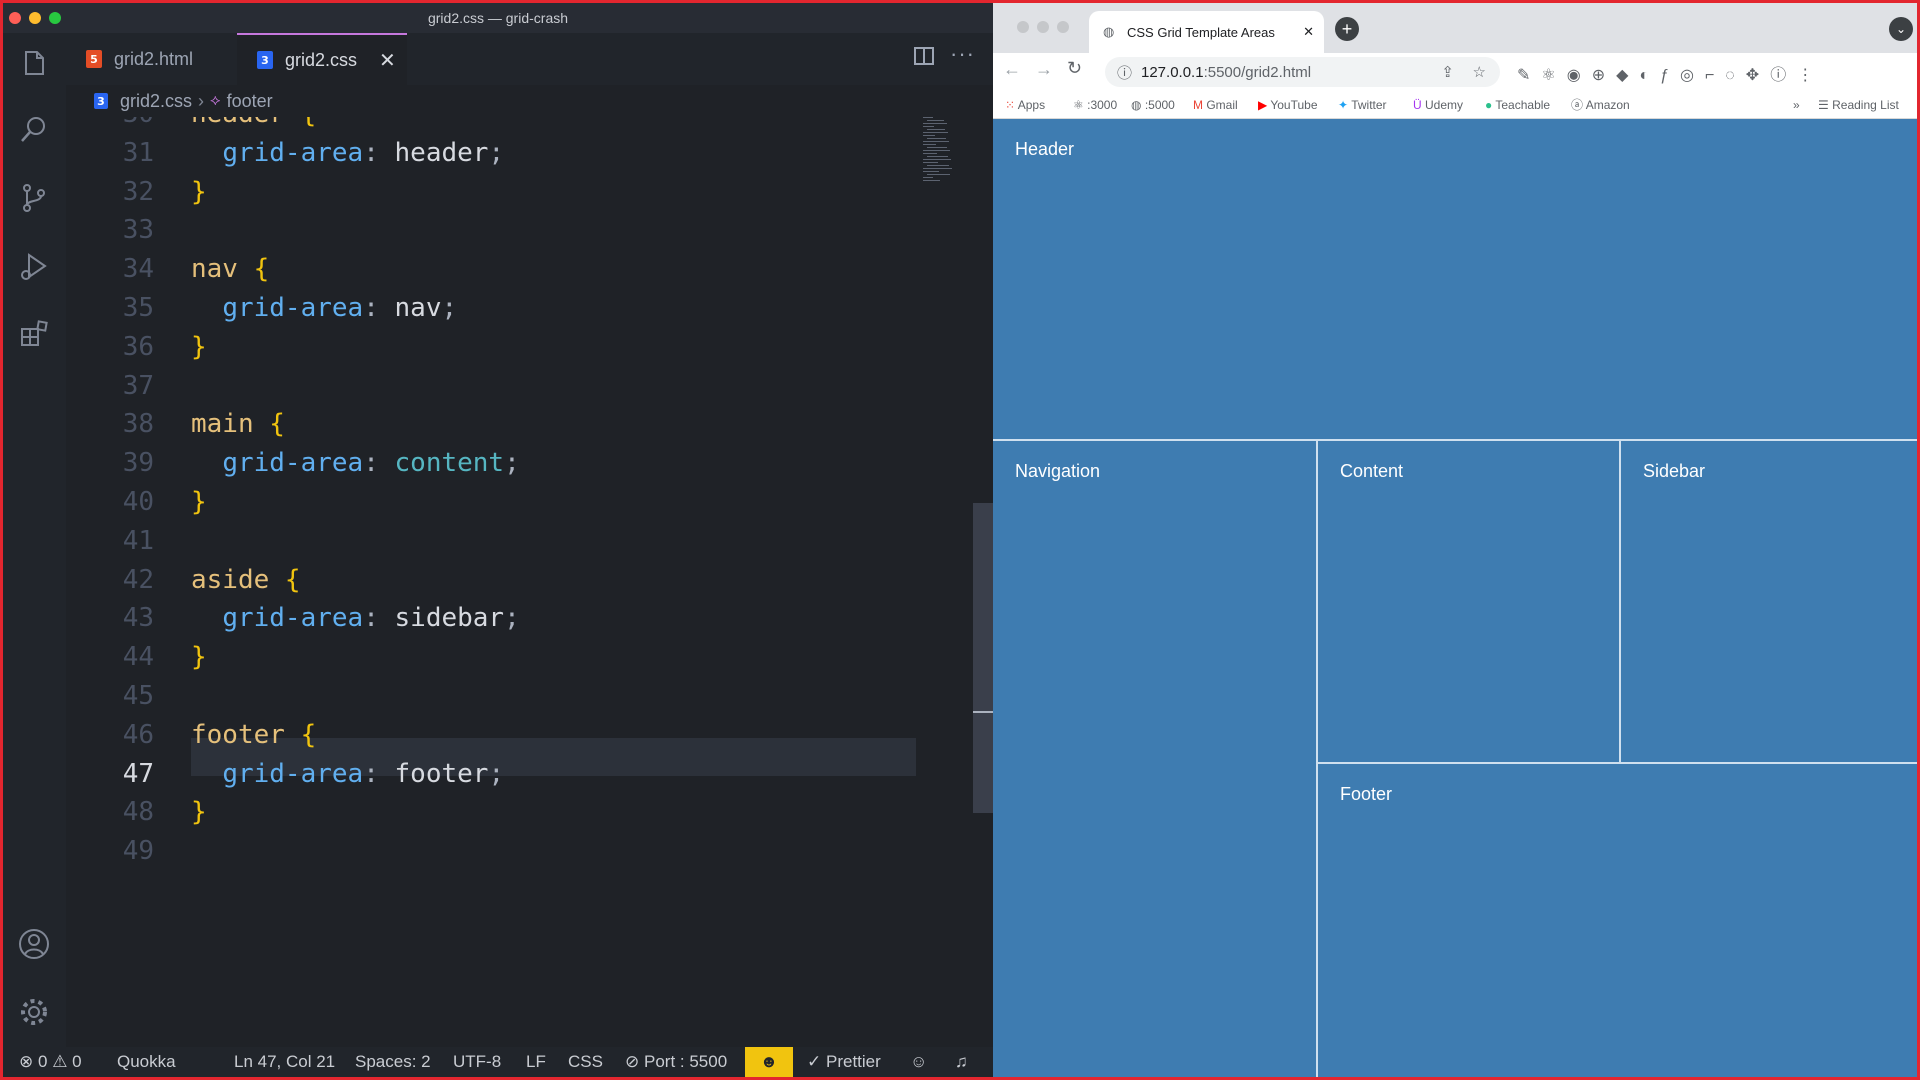 Image resolution: width=1920 pixels, height=1080 pixels. I want to click on bookmark-apps: ⁙ Apps, so click(1025, 105).